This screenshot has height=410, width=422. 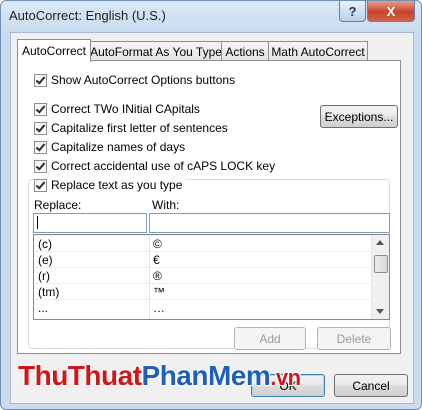 I want to click on close-button: X, so click(x=391, y=11).